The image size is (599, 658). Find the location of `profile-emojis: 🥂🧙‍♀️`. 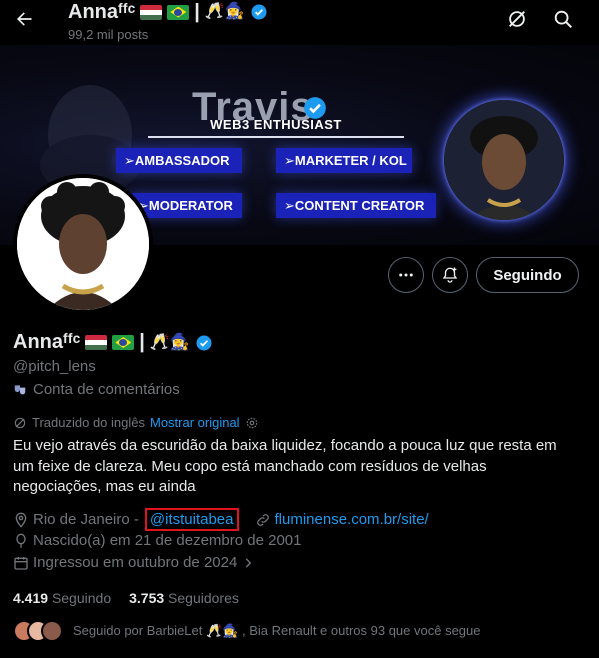

profile-emojis: 🥂🧙‍♀️ is located at coordinates (169, 342).